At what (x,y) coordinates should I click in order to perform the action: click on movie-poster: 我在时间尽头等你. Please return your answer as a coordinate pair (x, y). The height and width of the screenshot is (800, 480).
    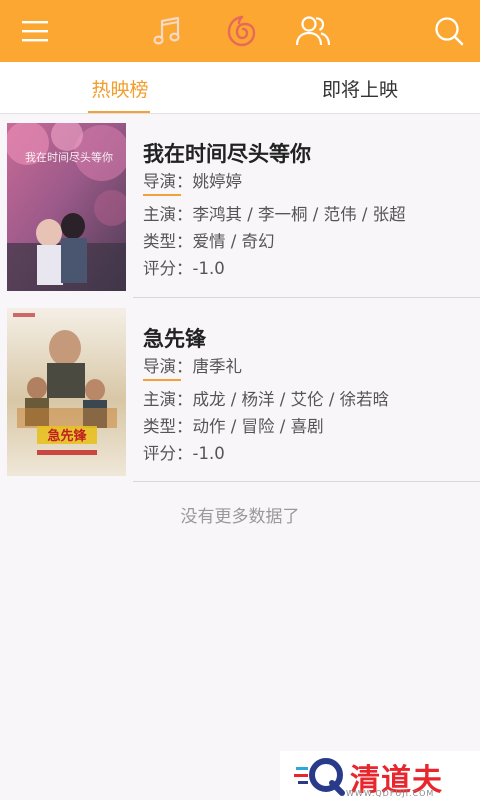
    Looking at the image, I should click on (66, 207).